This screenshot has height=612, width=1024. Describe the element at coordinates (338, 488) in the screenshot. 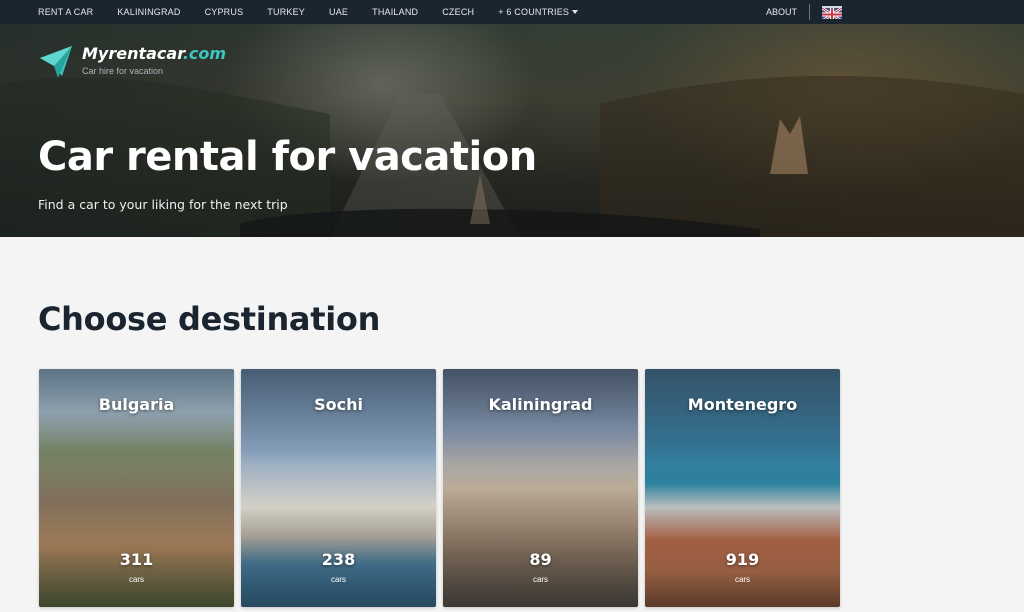

I see `destination-card-sochi: Sochi 238 cars` at that location.